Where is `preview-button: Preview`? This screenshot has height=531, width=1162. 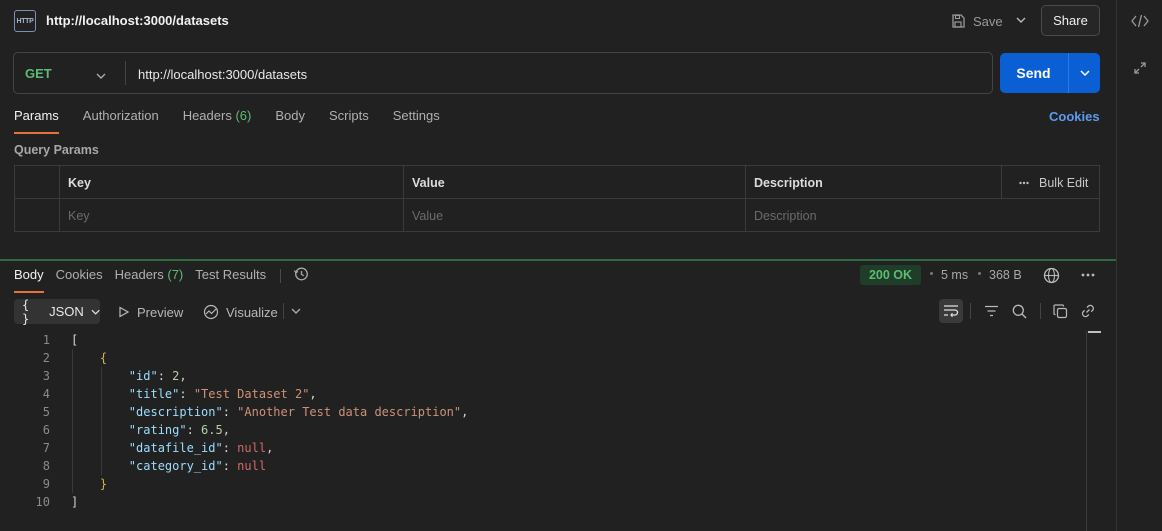 preview-button: Preview is located at coordinates (150, 312).